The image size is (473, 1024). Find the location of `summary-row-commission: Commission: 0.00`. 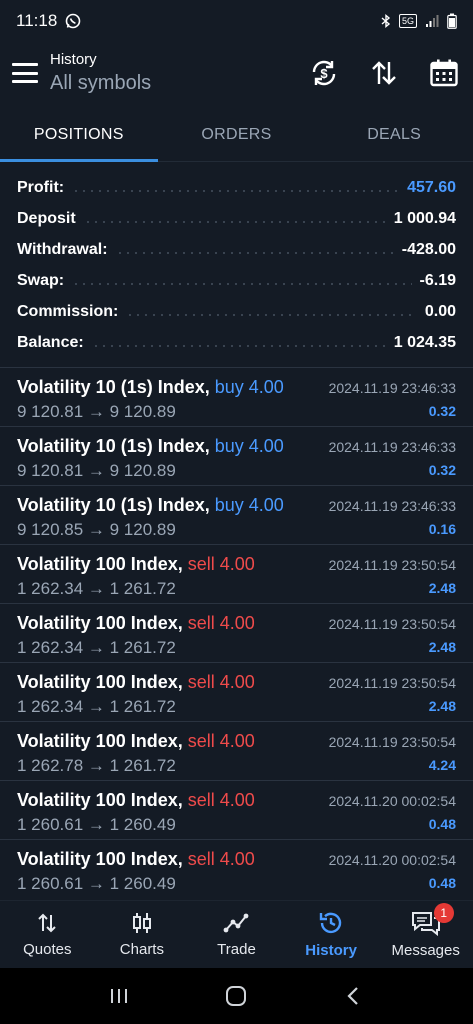

summary-row-commission: Commission: 0.00 is located at coordinates (236, 311).